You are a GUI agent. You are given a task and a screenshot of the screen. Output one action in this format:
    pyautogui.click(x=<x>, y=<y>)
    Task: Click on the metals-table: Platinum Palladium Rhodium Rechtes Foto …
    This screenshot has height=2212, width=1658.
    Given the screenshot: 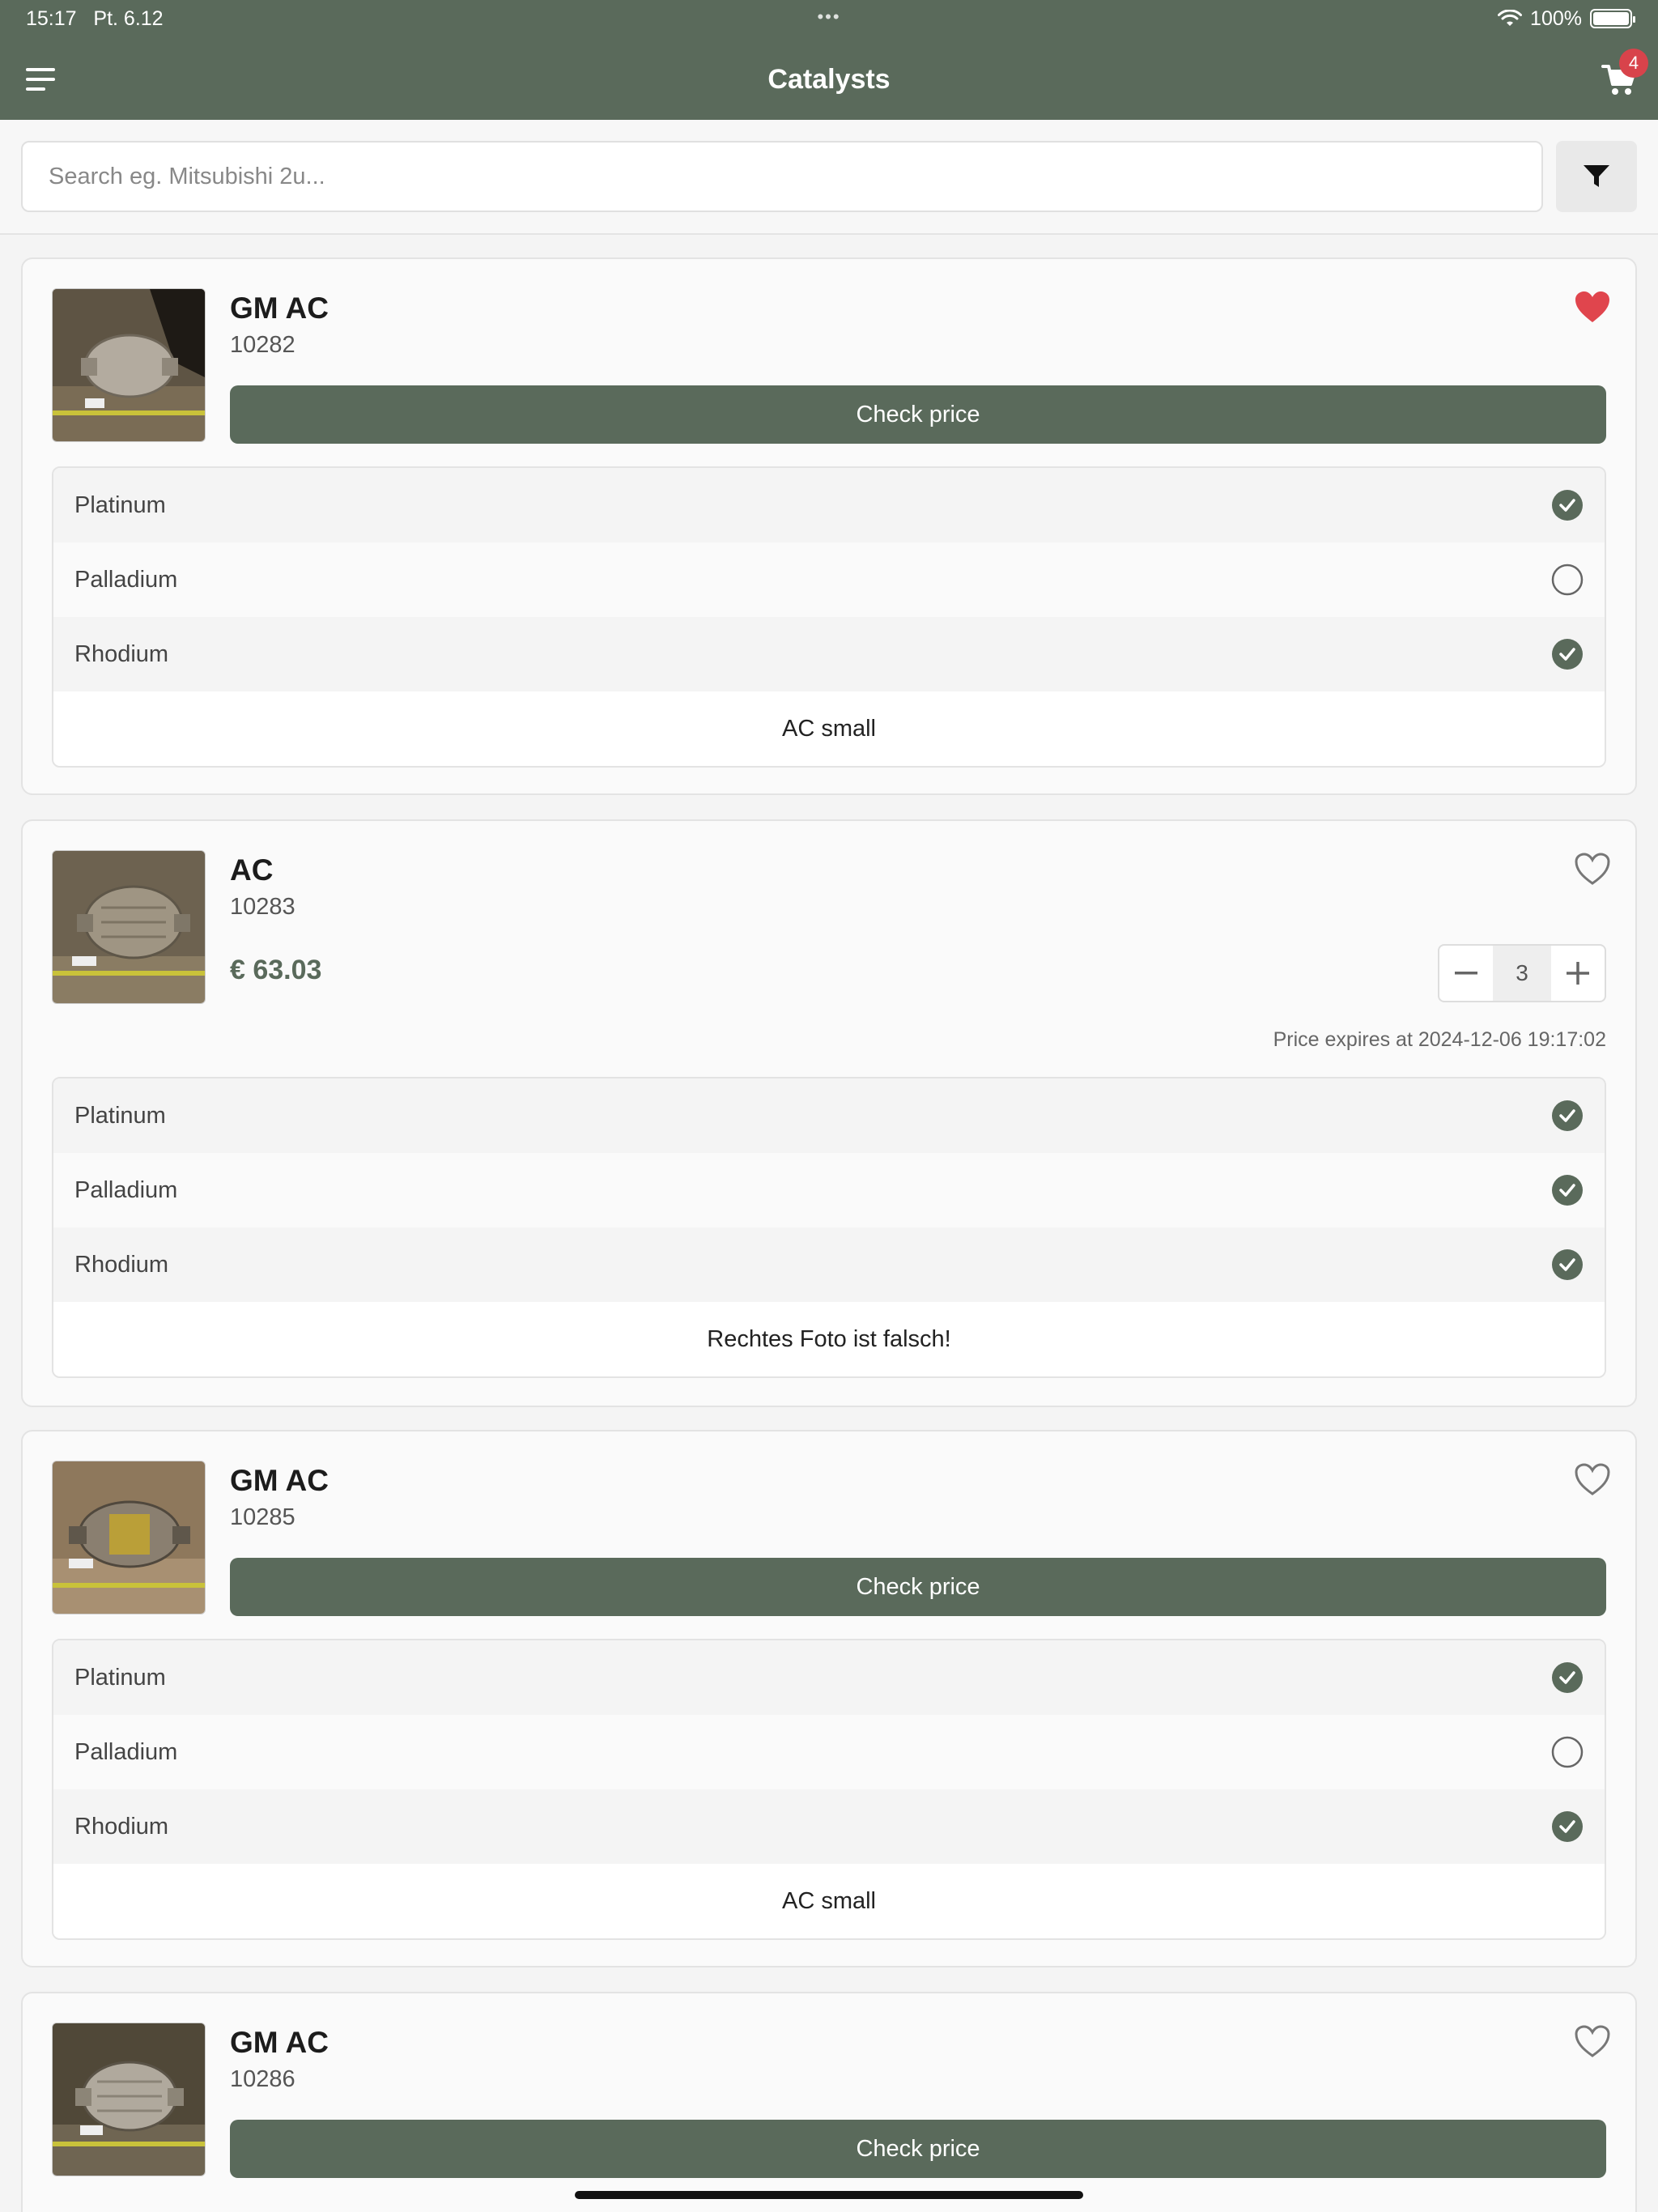 What is the action you would take?
    pyautogui.click(x=829, y=1228)
    